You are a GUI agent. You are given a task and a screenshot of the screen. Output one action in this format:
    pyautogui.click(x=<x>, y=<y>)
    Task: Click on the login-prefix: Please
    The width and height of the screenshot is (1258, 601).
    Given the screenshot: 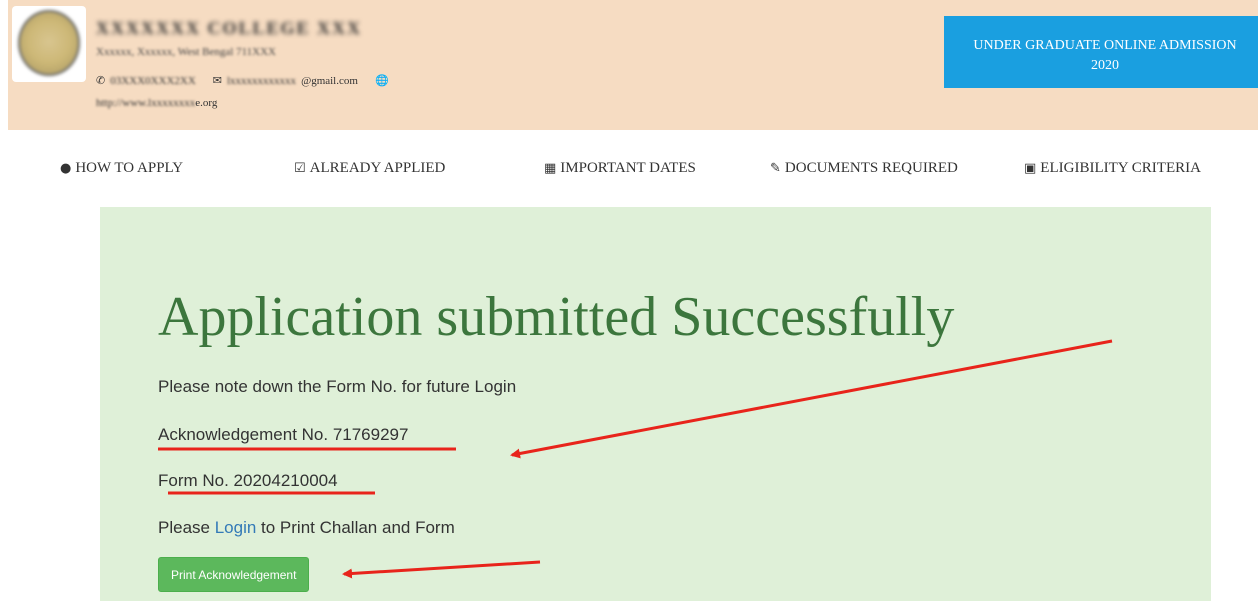 What is the action you would take?
    pyautogui.click(x=186, y=527)
    